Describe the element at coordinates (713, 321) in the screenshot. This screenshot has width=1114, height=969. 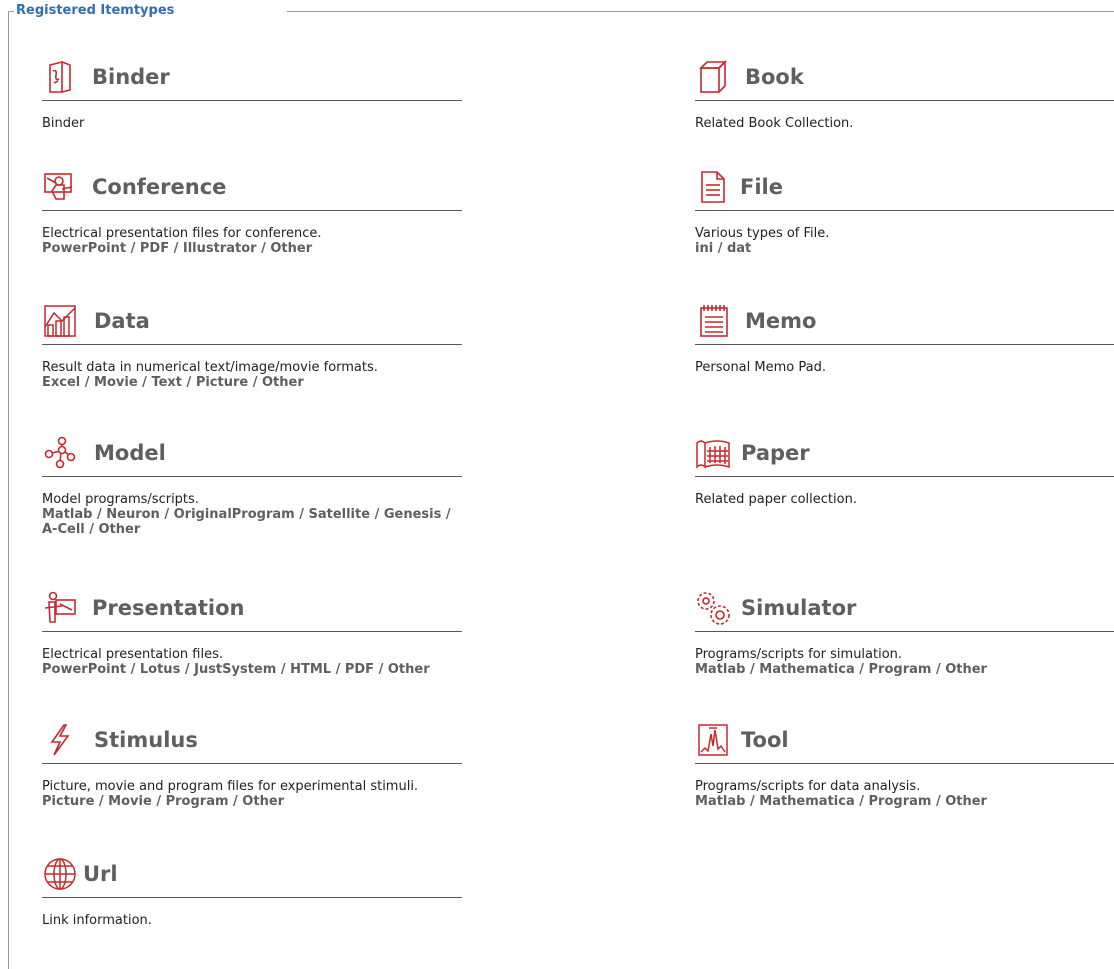
I see `memo-icon` at that location.